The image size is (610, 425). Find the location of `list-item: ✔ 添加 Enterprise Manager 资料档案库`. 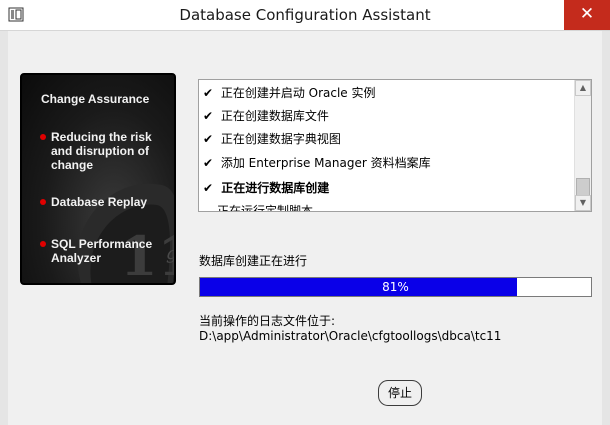

list-item: ✔ 添加 Enterprise Manager 资料档案库 is located at coordinates (317, 163).